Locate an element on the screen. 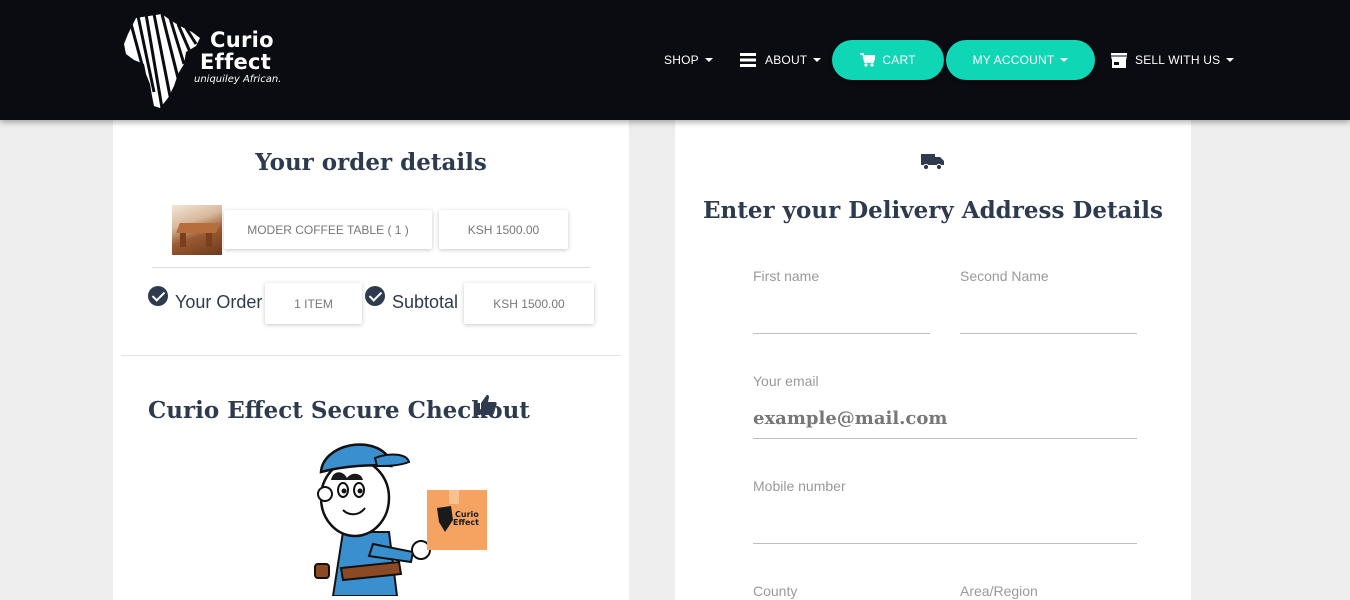 The image size is (1350, 600). subtotal-label: Subtotal is located at coordinates (425, 302).